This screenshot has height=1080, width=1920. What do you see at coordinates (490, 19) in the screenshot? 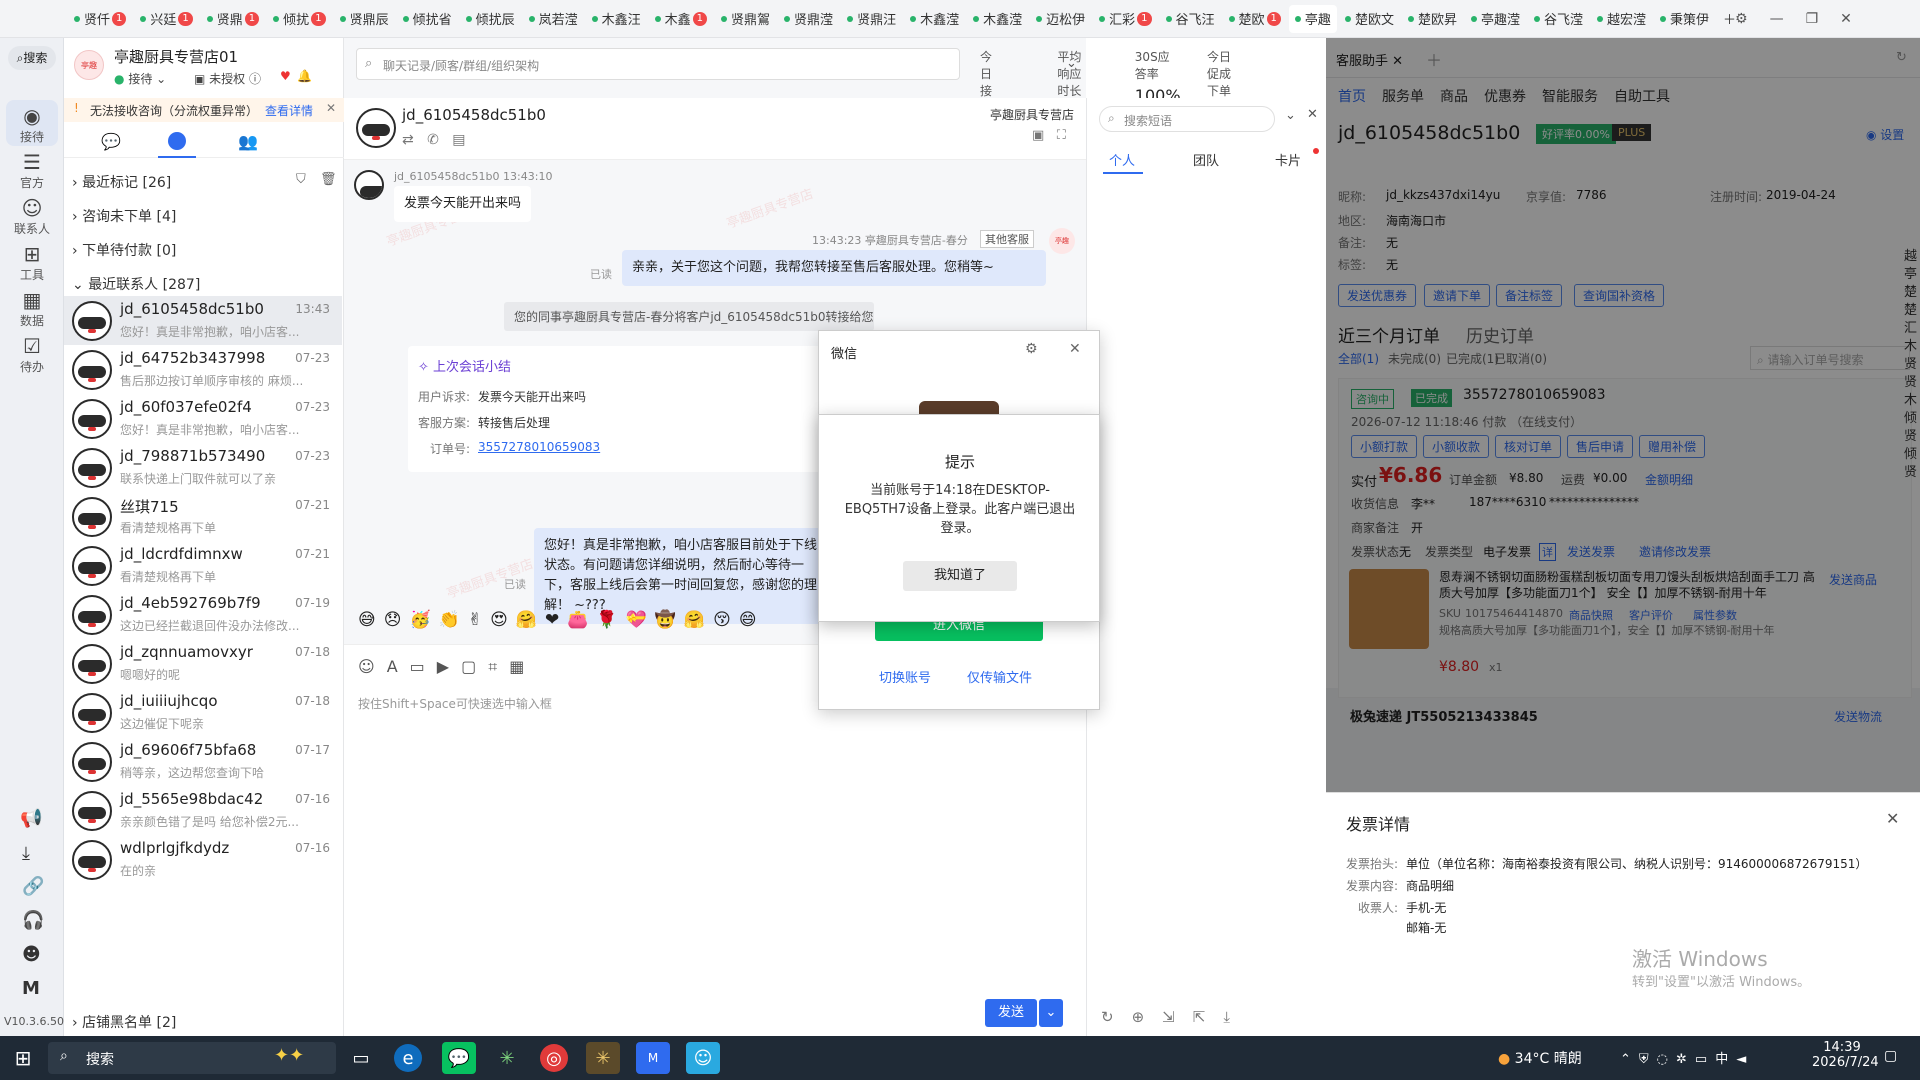
I see `shop-tab: 倾扰辰` at bounding box center [490, 19].